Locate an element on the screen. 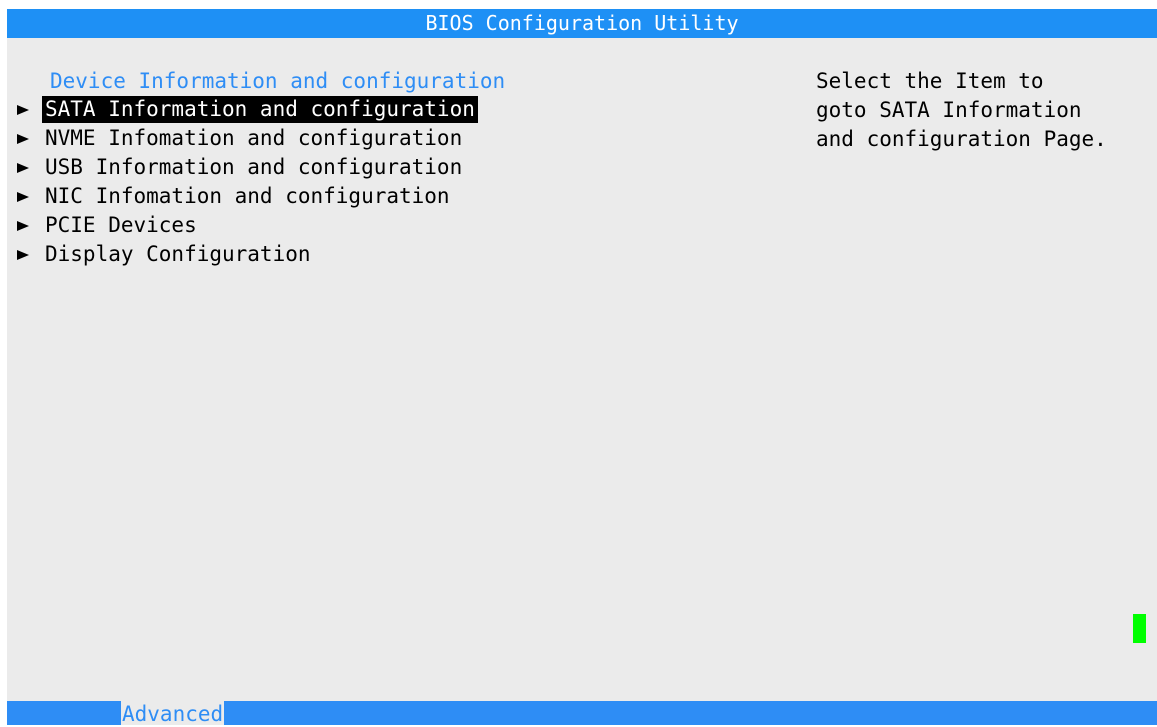  tab-bar: Advanced is located at coordinates (582, 713).